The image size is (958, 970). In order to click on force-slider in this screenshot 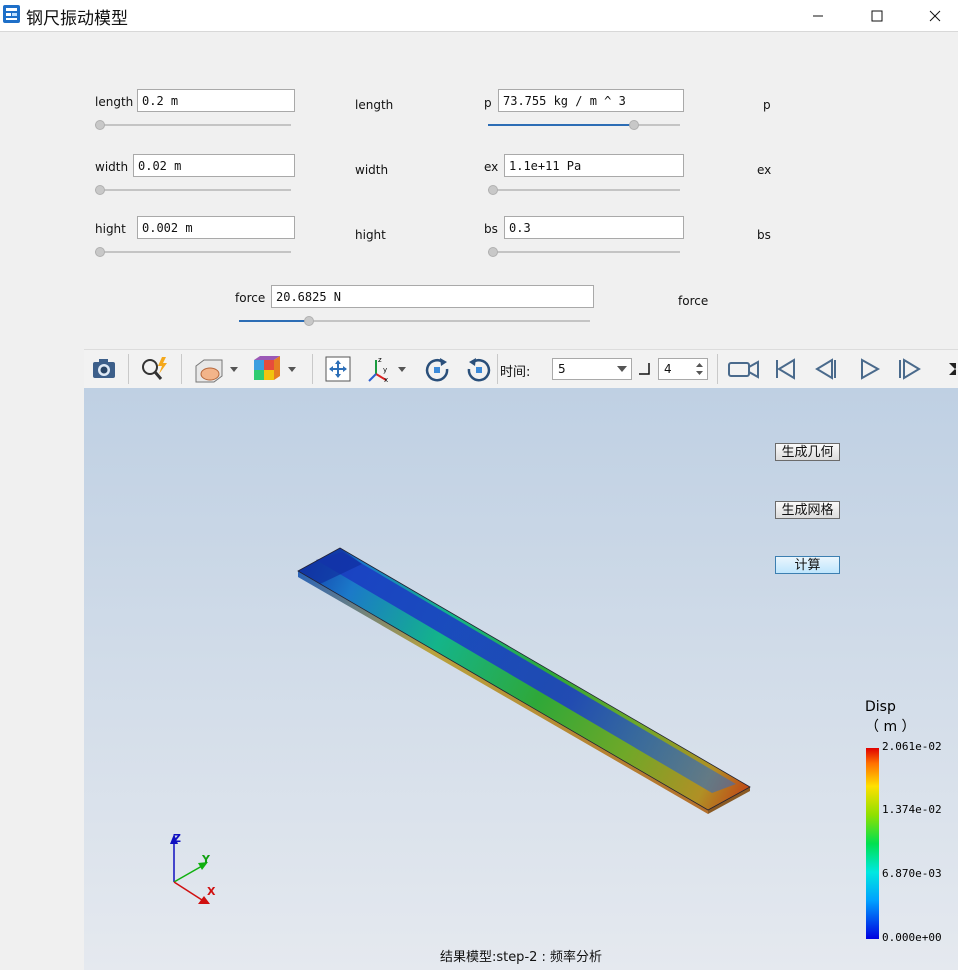, I will do `click(414, 321)`.